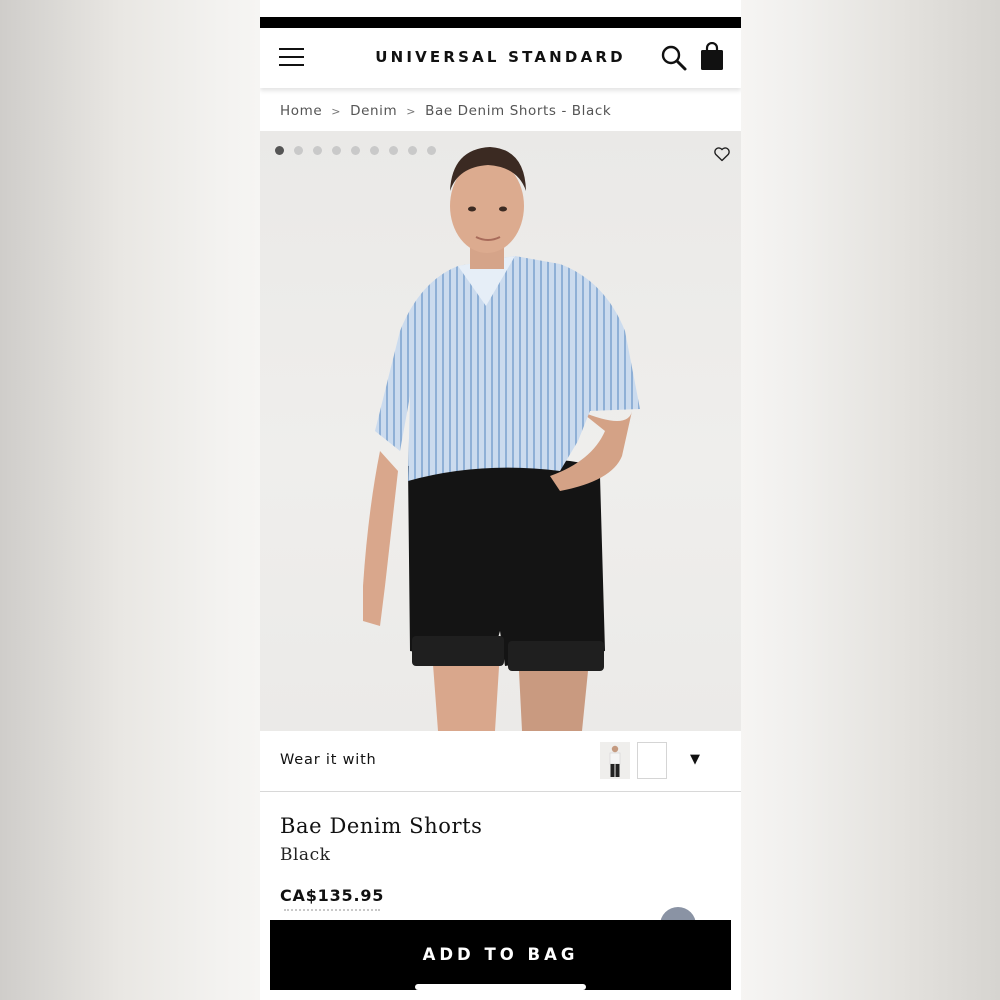 The image size is (1000, 1000). What do you see at coordinates (373, 111) in the screenshot?
I see `breadcrumb-denim: Denim` at bounding box center [373, 111].